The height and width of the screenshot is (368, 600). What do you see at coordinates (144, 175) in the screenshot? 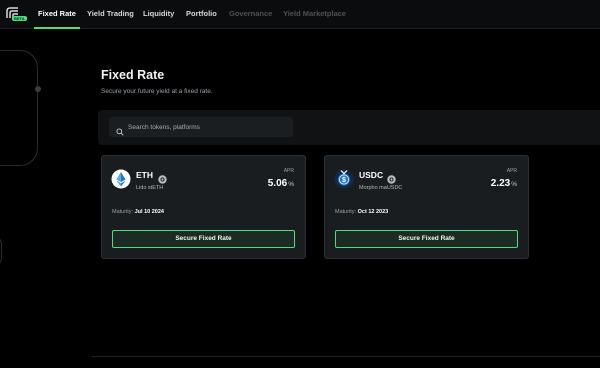
I see `token-symbol: ETH` at bounding box center [144, 175].